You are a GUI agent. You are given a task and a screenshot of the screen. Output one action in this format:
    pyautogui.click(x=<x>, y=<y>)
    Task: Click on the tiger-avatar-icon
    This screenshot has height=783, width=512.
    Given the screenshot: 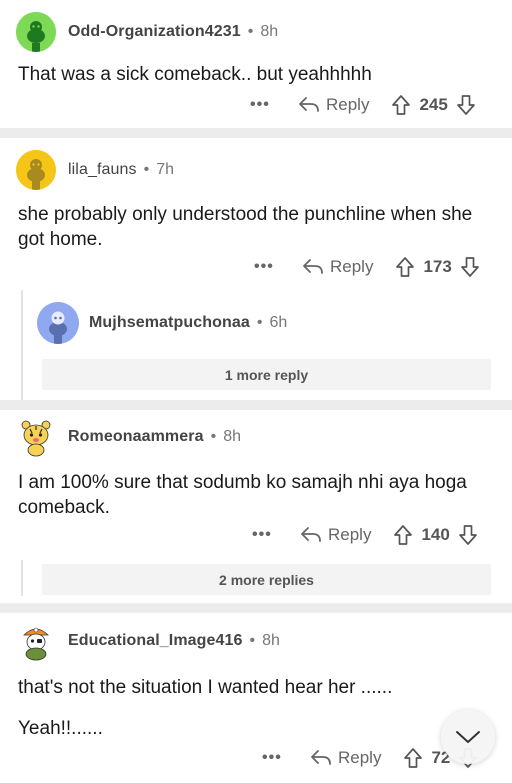 What is the action you would take?
    pyautogui.click(x=36, y=437)
    